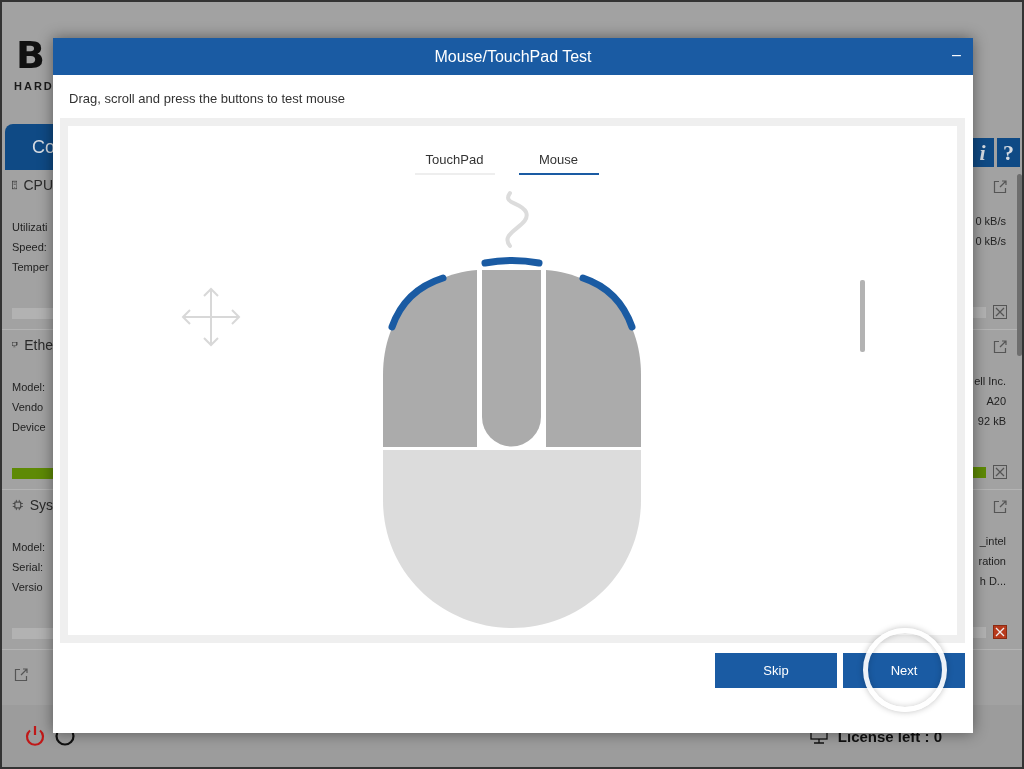 The height and width of the screenshot is (769, 1024). I want to click on help-button: ?, so click(1008, 152).